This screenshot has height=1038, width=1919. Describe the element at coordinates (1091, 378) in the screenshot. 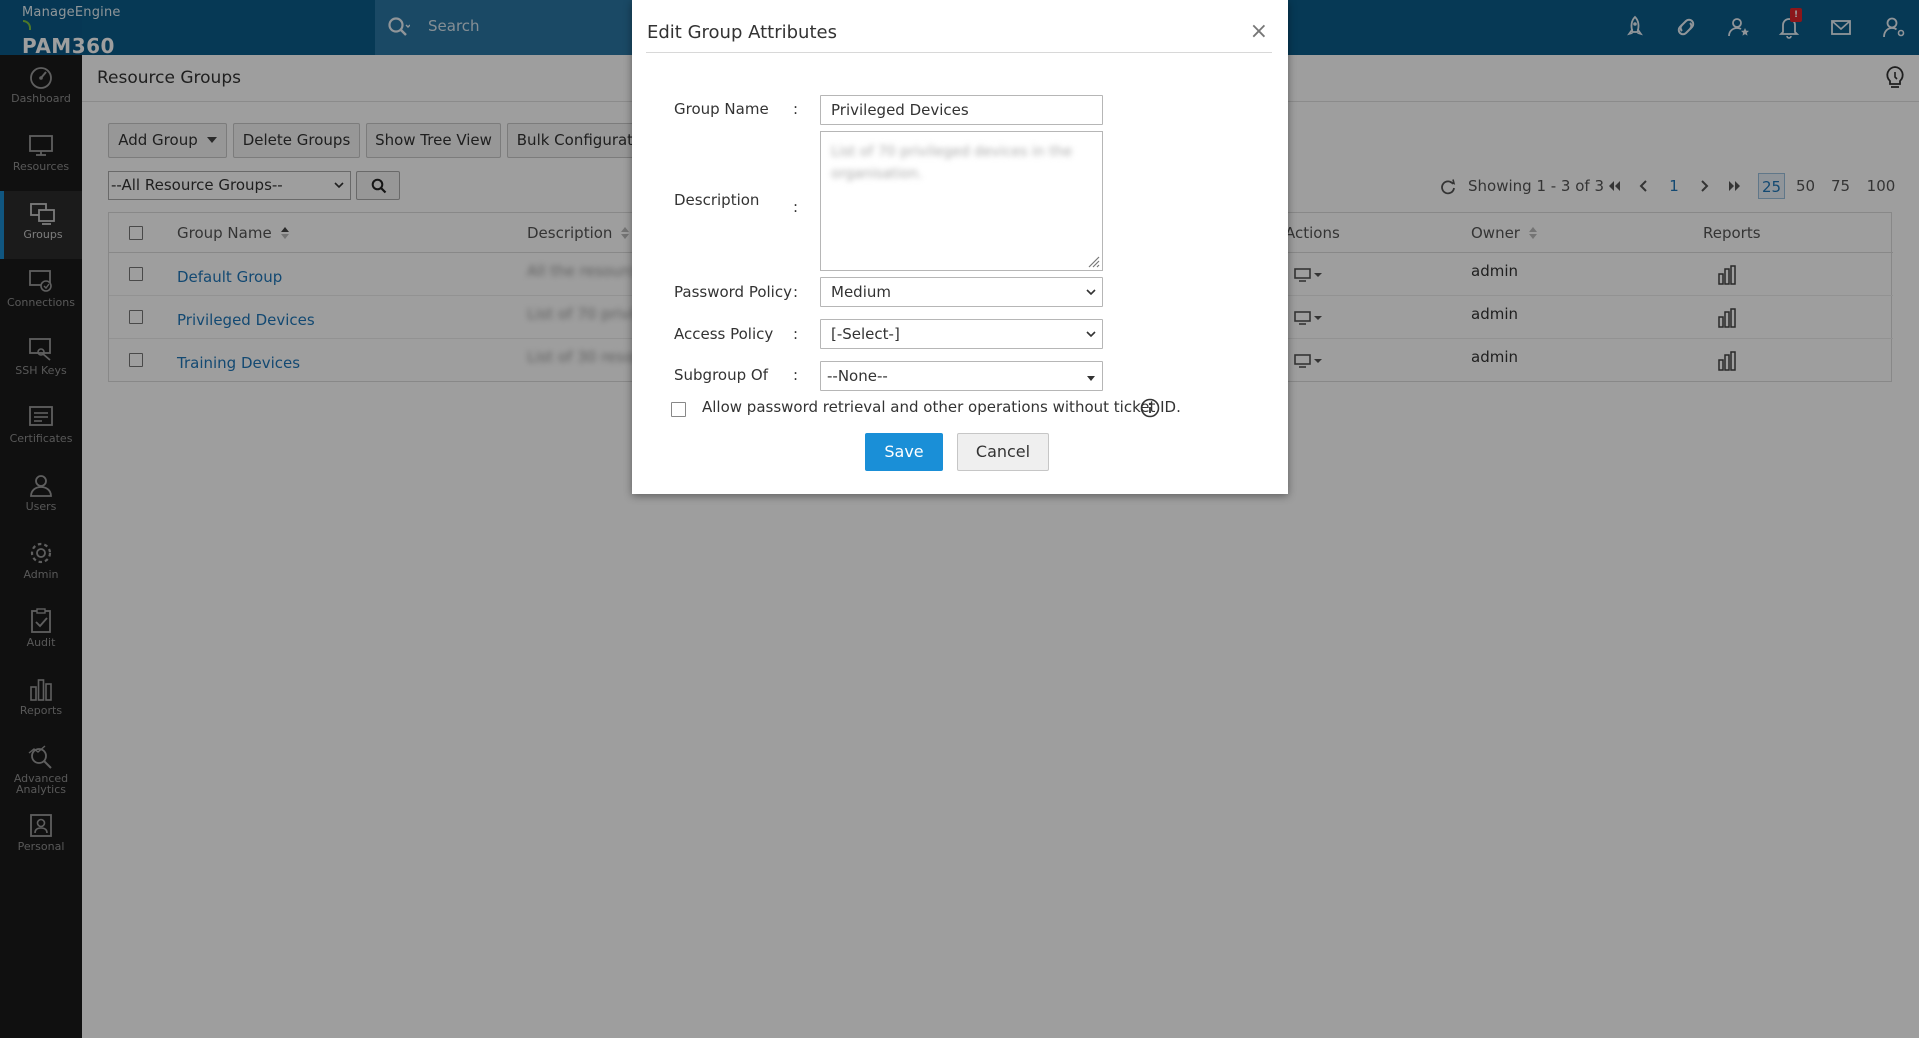

I see `caret-down-icon` at that location.